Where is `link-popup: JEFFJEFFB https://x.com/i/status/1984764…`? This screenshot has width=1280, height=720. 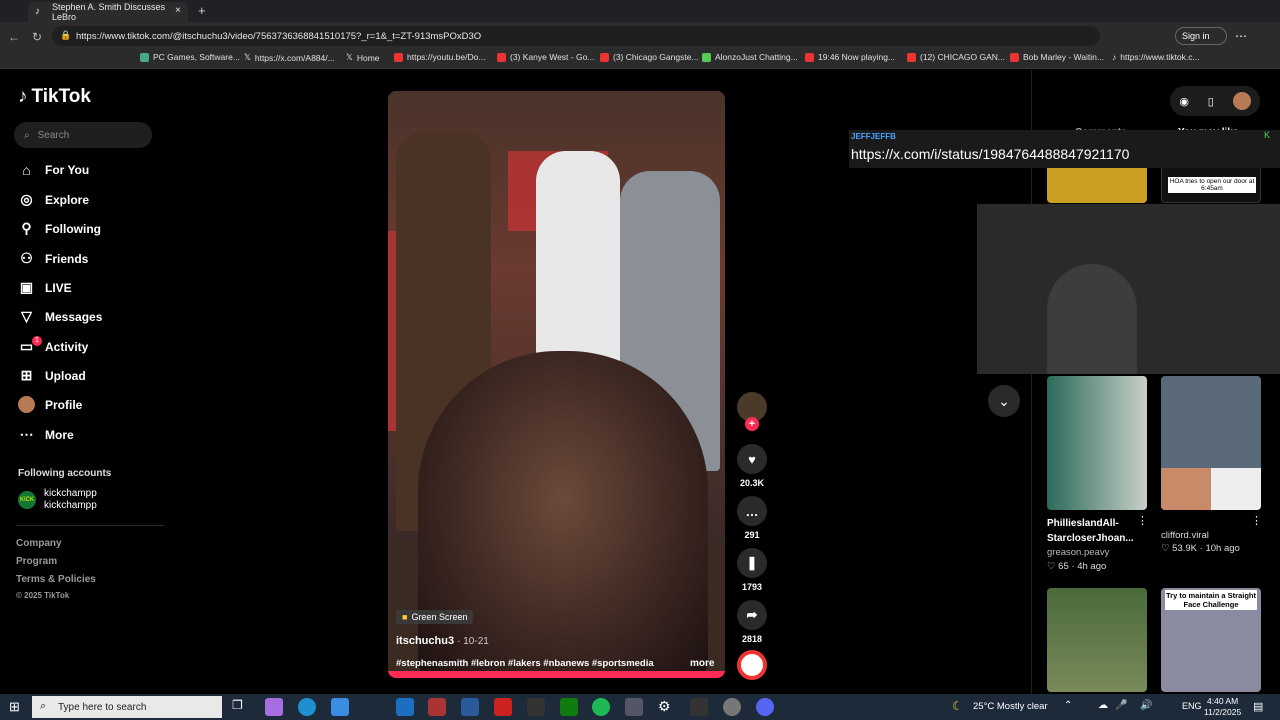 link-popup: JEFFJEFFB https://x.com/i/status/1984764… is located at coordinates (1064, 149).